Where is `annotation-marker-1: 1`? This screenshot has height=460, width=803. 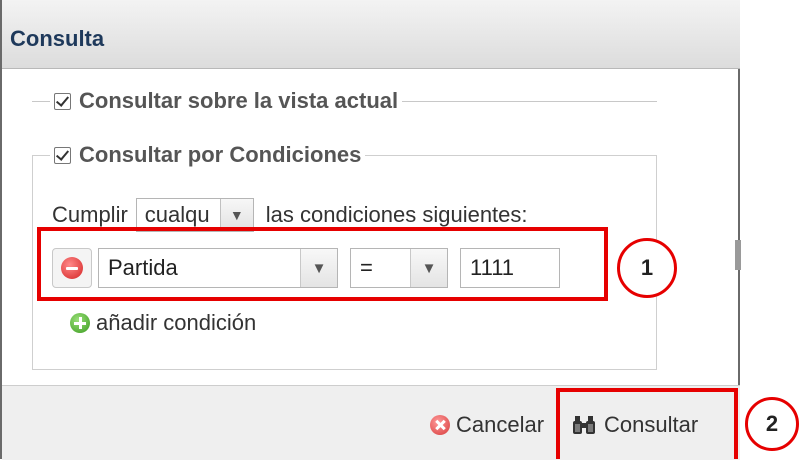
annotation-marker-1: 1 is located at coordinates (647, 268).